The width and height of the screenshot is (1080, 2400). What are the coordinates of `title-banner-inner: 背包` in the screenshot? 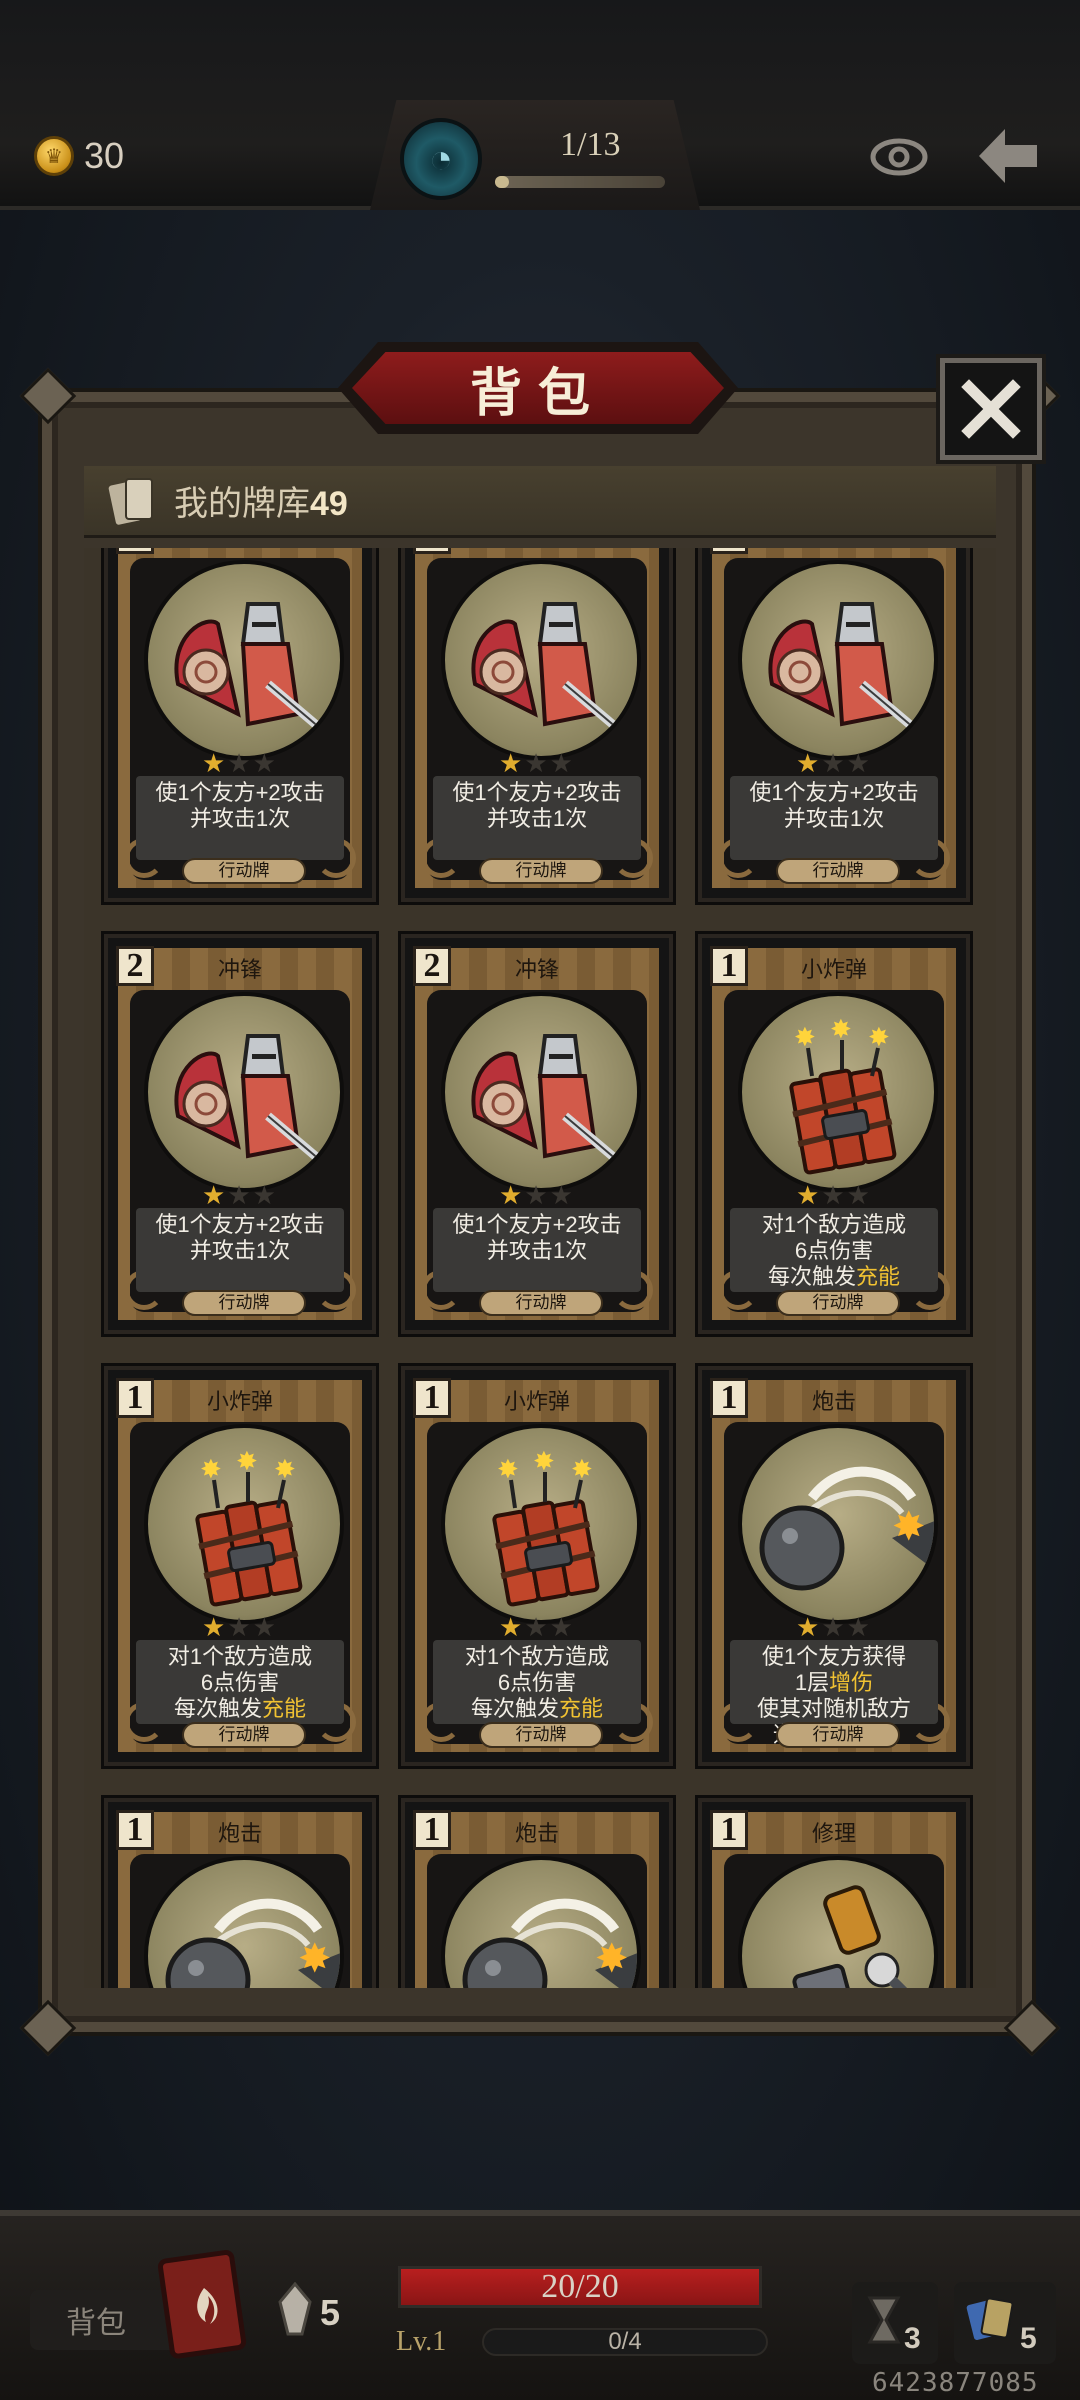 It's located at (538, 388).